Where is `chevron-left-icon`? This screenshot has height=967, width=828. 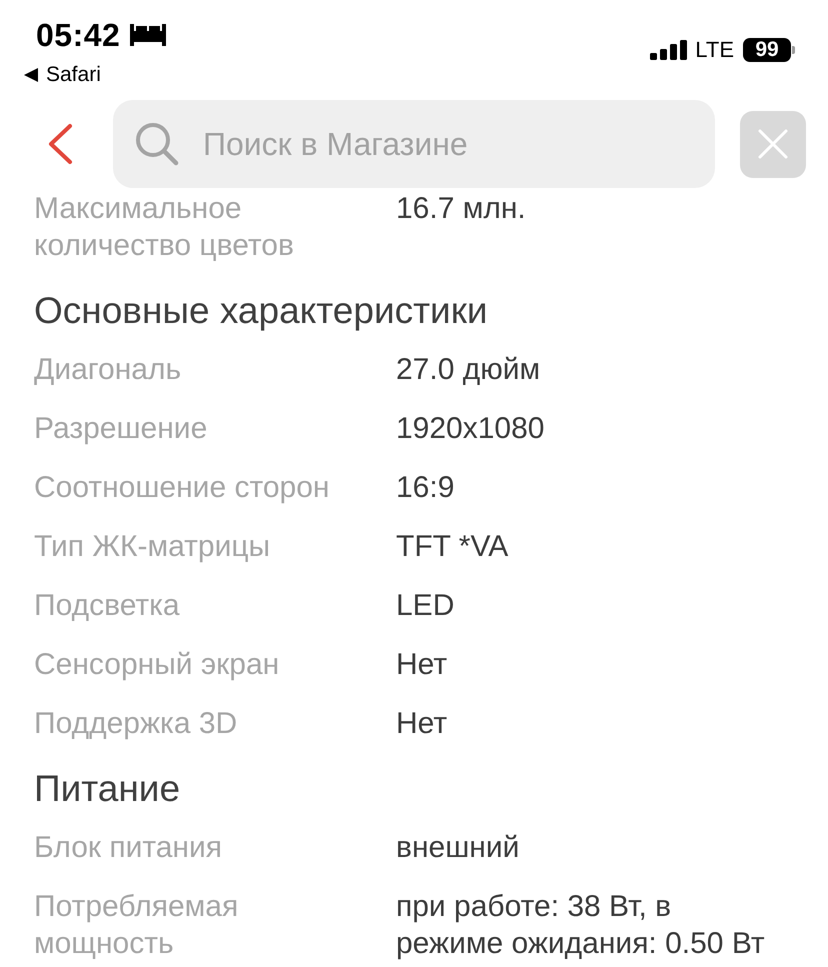 chevron-left-icon is located at coordinates (60, 144).